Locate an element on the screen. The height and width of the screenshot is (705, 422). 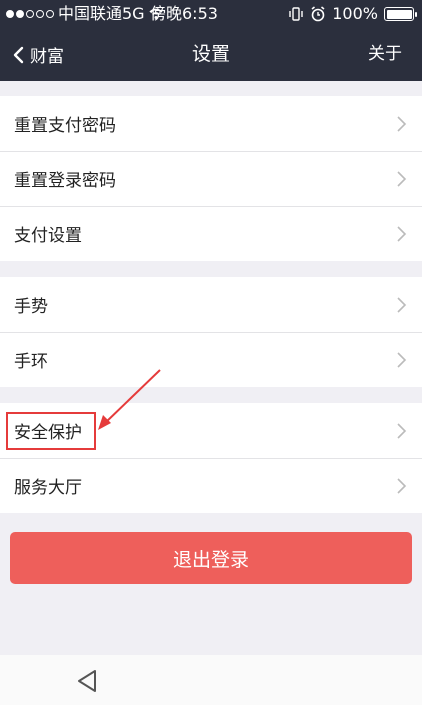
navbar: 财富 设置 关于 is located at coordinates (211, 54).